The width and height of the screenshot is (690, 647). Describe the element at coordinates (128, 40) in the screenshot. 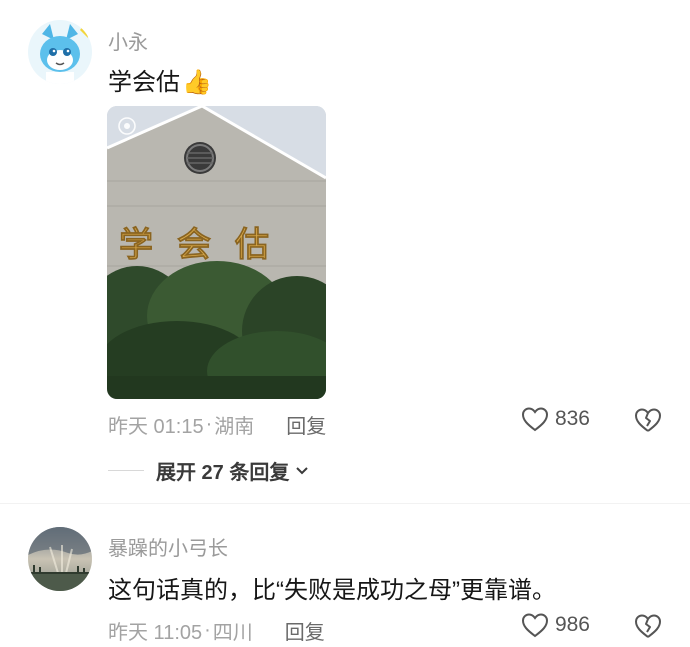

I see `username: 小永` at that location.